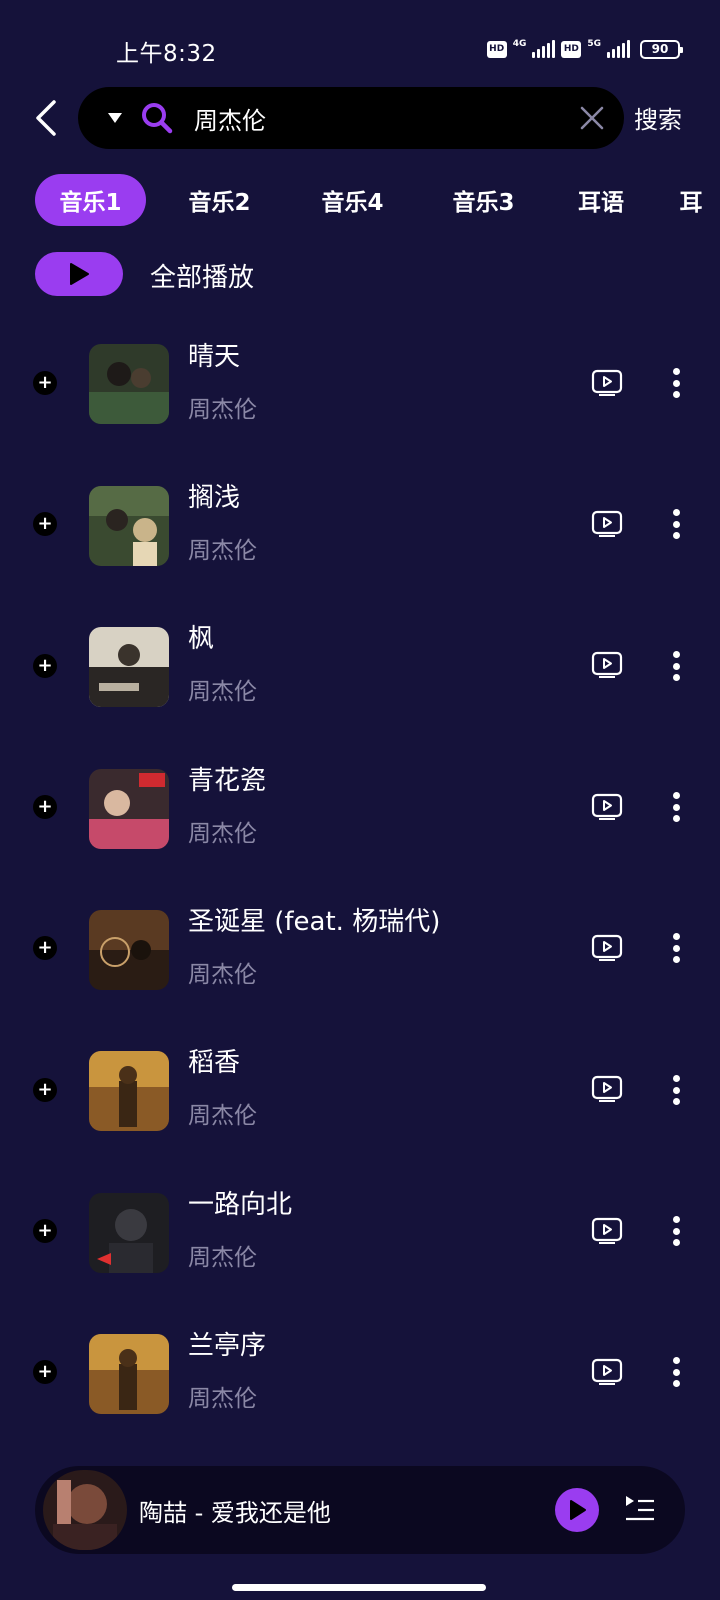  What do you see at coordinates (658, 117) in the screenshot?
I see `search-button: 搜索` at bounding box center [658, 117].